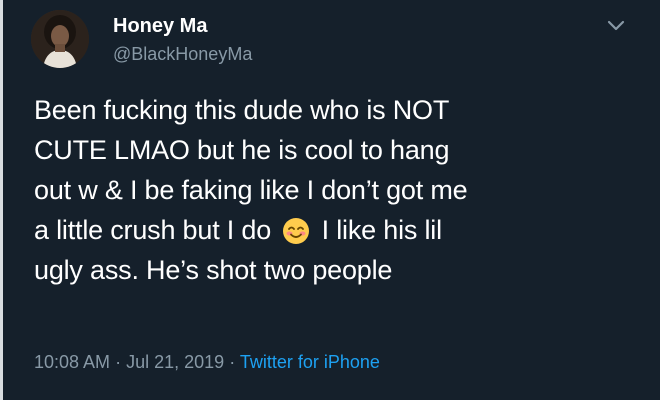 This screenshot has width=660, height=400. I want to click on display-name: Honey Ma, so click(182, 26).